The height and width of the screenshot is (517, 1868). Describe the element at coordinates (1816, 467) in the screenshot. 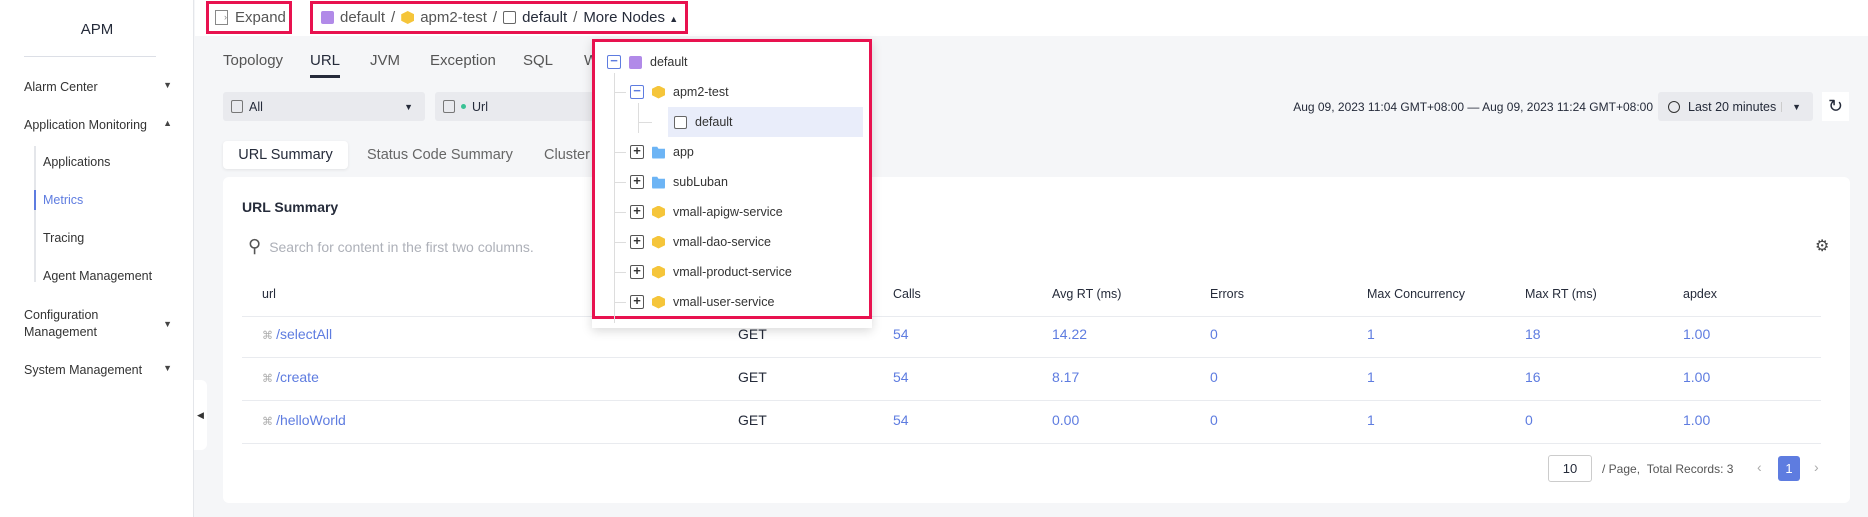

I see `next-page-button: ›` at that location.